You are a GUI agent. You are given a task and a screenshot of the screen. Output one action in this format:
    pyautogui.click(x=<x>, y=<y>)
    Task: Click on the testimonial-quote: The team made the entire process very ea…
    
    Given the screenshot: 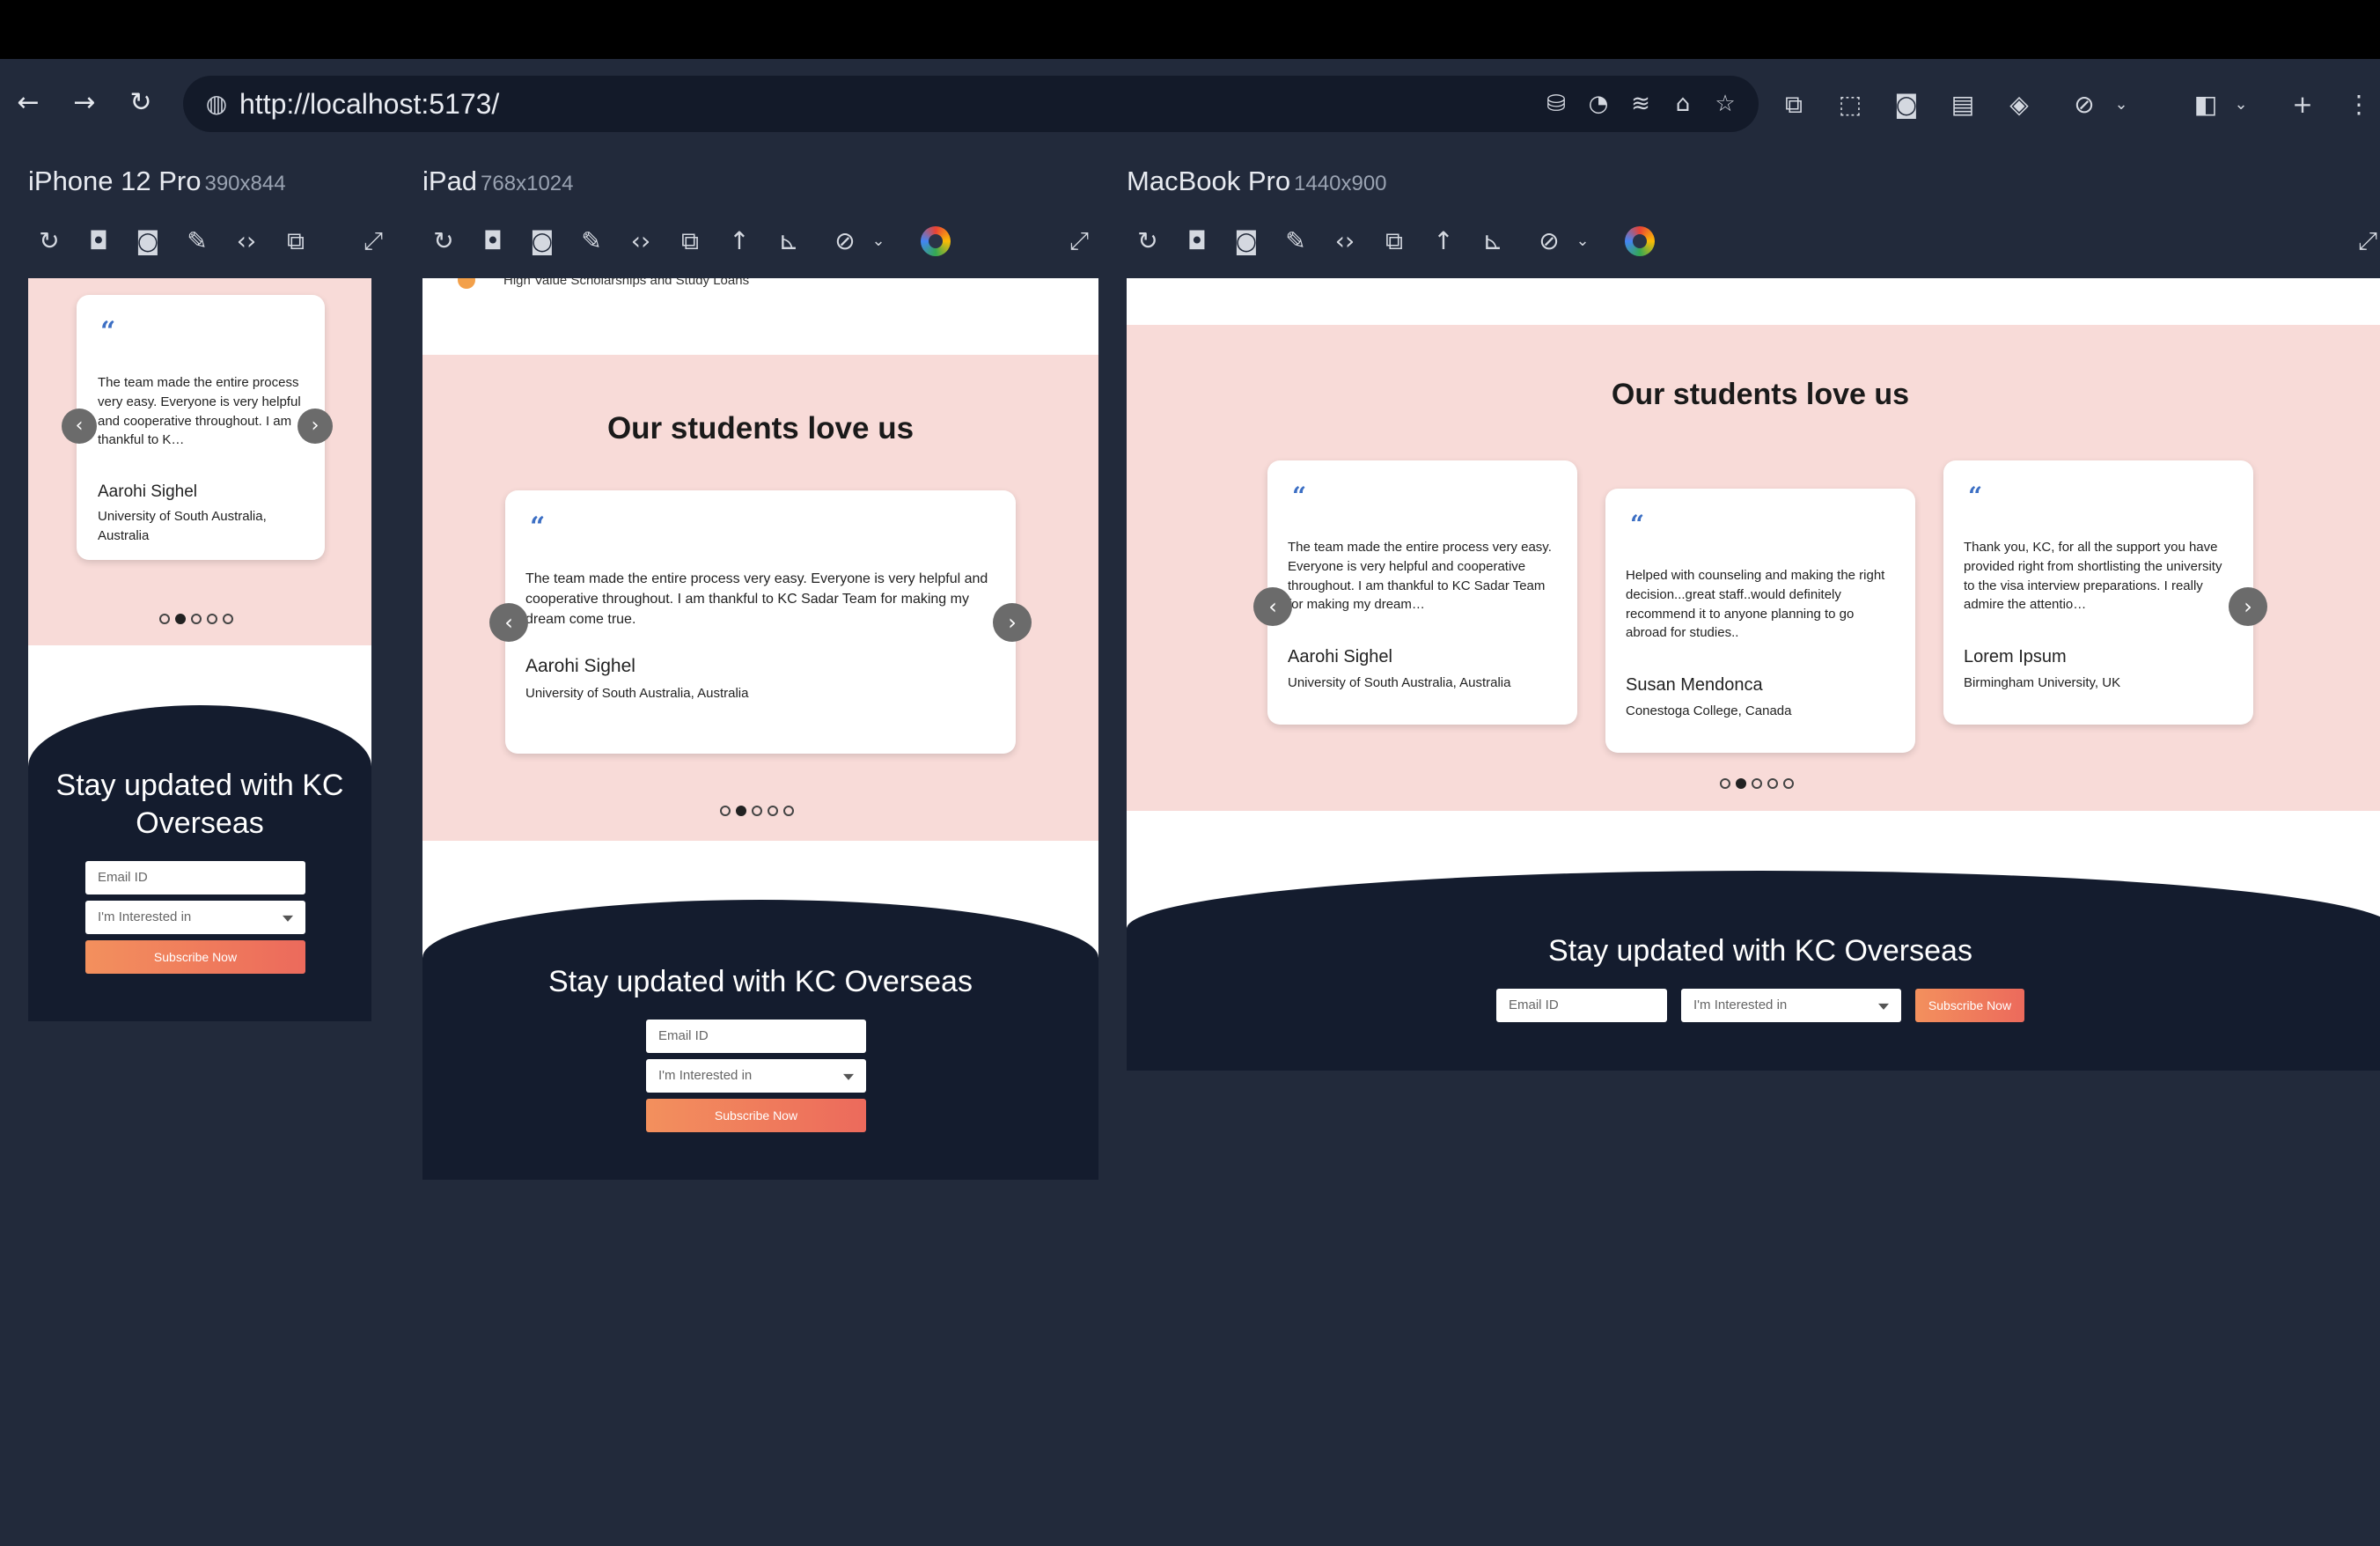 What is the action you would take?
    pyautogui.click(x=1420, y=576)
    